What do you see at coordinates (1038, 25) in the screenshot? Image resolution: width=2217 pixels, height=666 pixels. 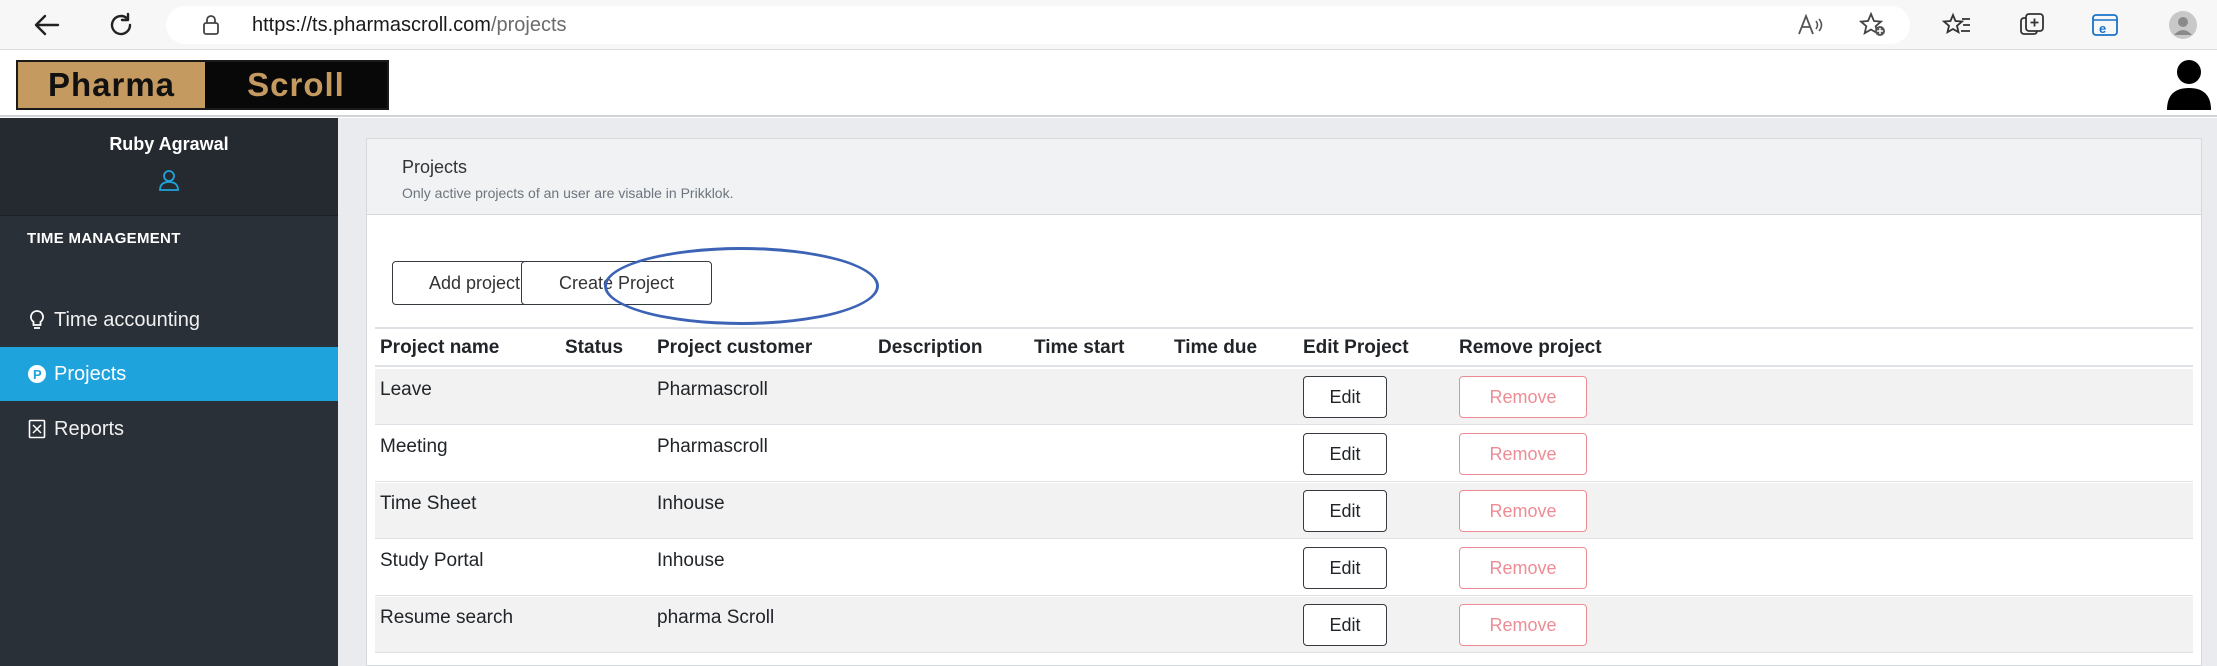 I see `address-bar: https://ts.pharmascroll.com/projects` at bounding box center [1038, 25].